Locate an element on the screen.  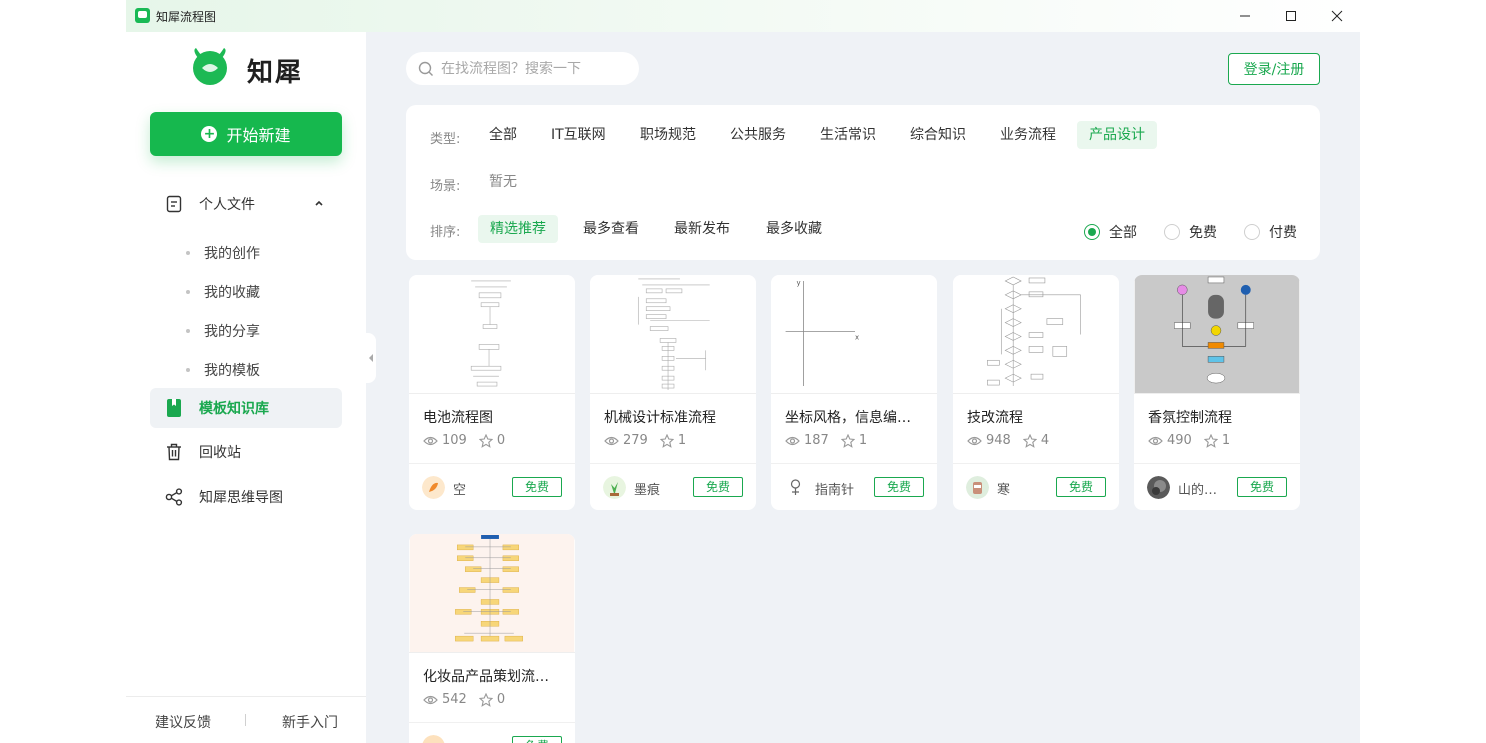
template-card: 电池流程图 109 0 空 免费 is located at coordinates (492, 392).